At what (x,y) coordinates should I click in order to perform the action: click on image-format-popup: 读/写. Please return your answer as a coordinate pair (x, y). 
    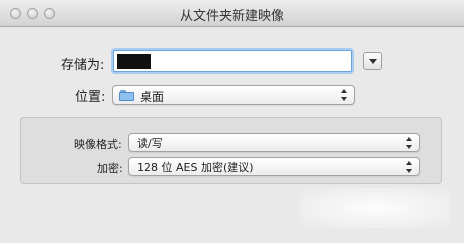
    Looking at the image, I should click on (274, 142).